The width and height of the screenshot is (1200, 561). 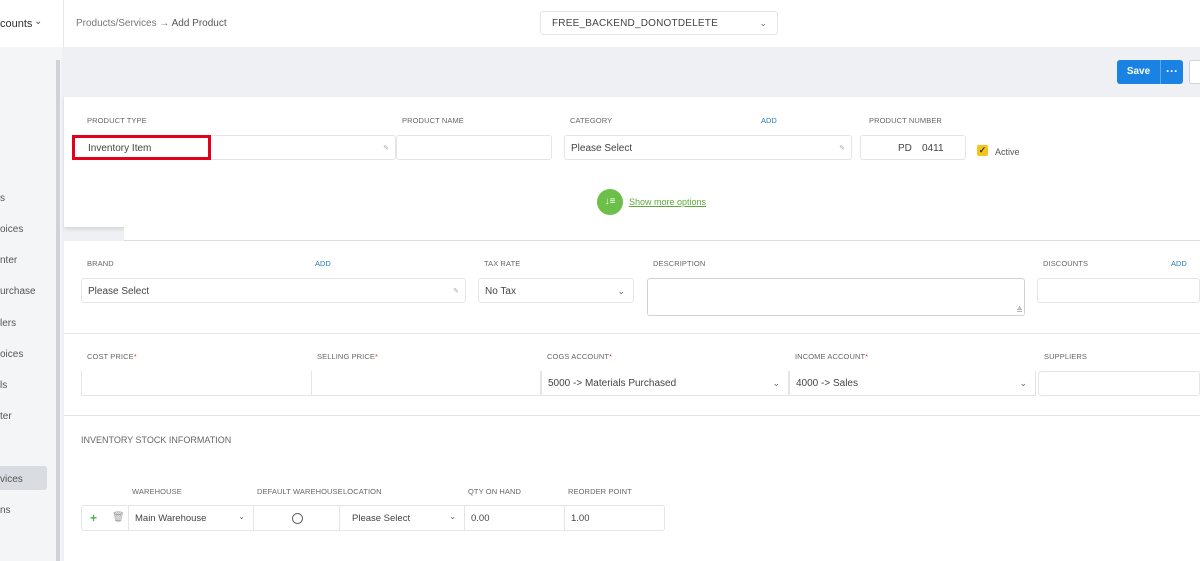 What do you see at coordinates (662, 234) in the screenshot?
I see `card-underlay` at bounding box center [662, 234].